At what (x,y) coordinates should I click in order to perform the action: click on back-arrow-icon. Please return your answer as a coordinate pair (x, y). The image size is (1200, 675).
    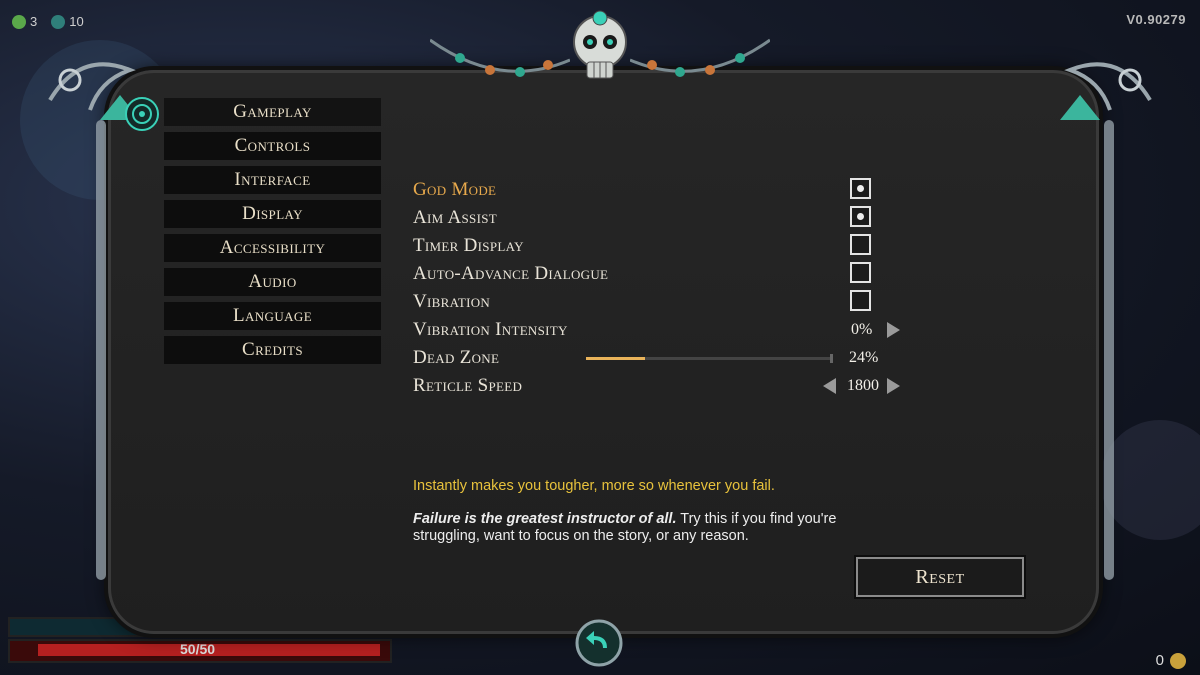
    Looking at the image, I should click on (599, 643).